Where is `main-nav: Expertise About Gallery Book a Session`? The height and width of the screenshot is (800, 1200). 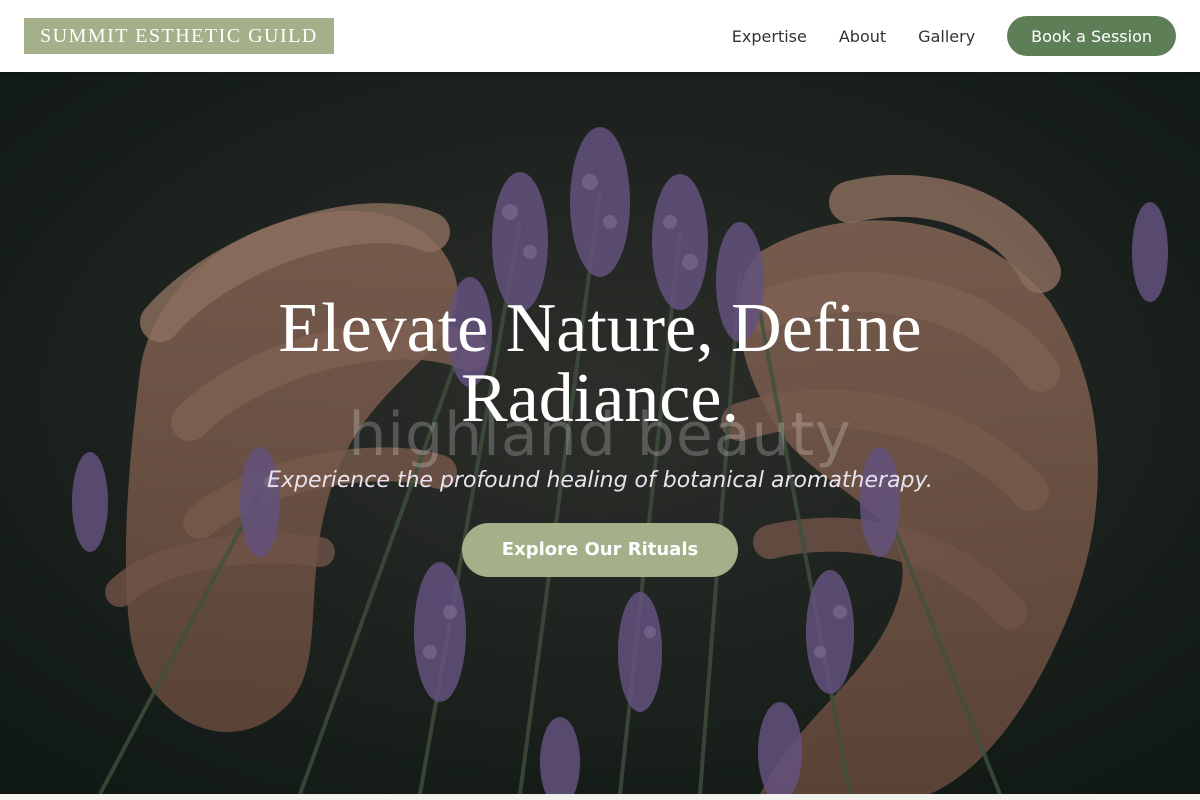
main-nav: Expertise About Gallery Book a Session is located at coordinates (954, 36).